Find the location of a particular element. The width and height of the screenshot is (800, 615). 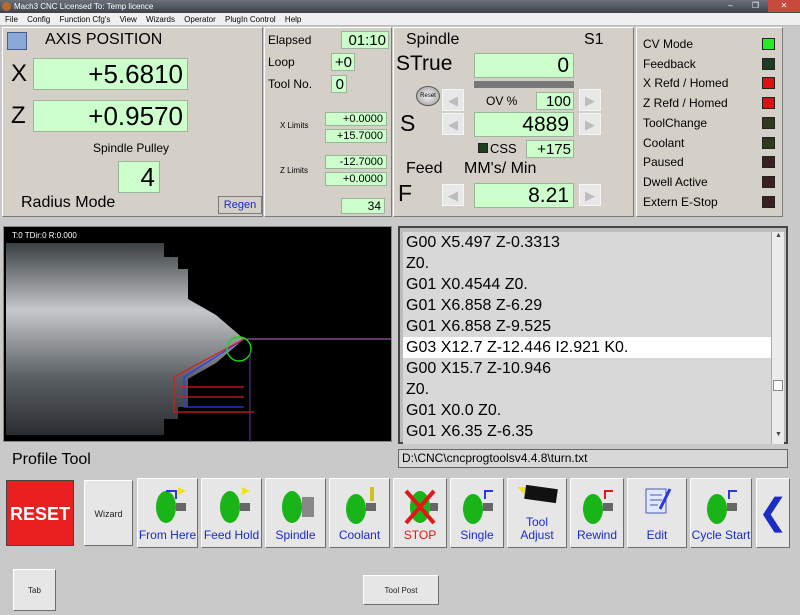

coolant-button: Coolant is located at coordinates (359, 513).